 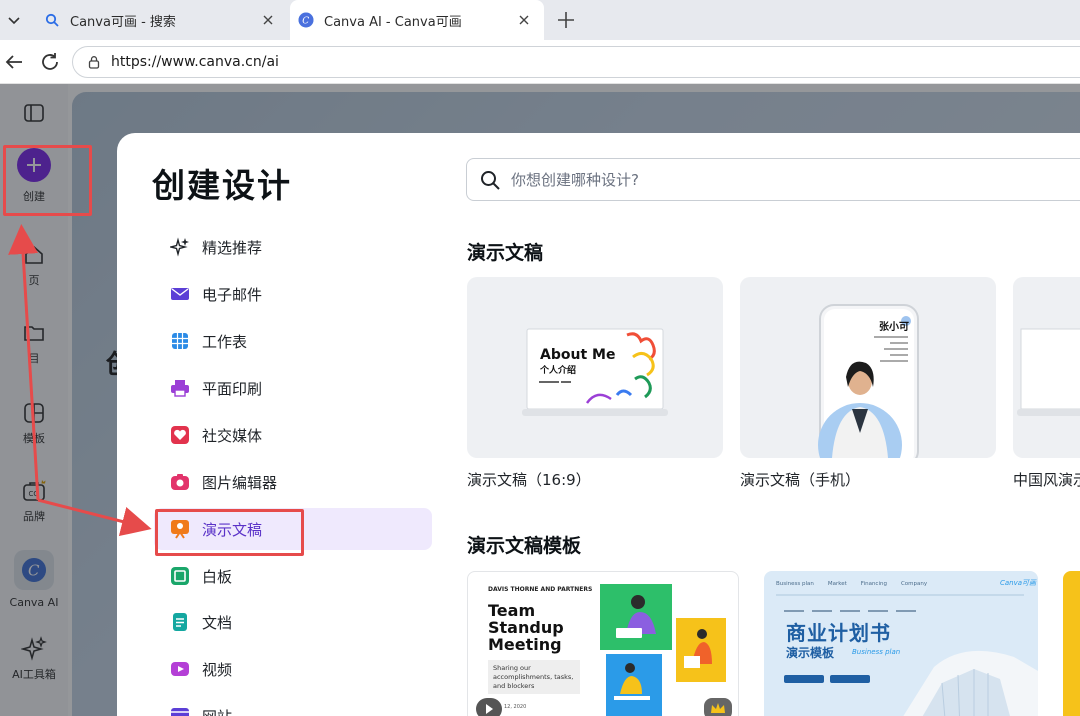 I want to click on camera-icon, so click(x=180, y=482).